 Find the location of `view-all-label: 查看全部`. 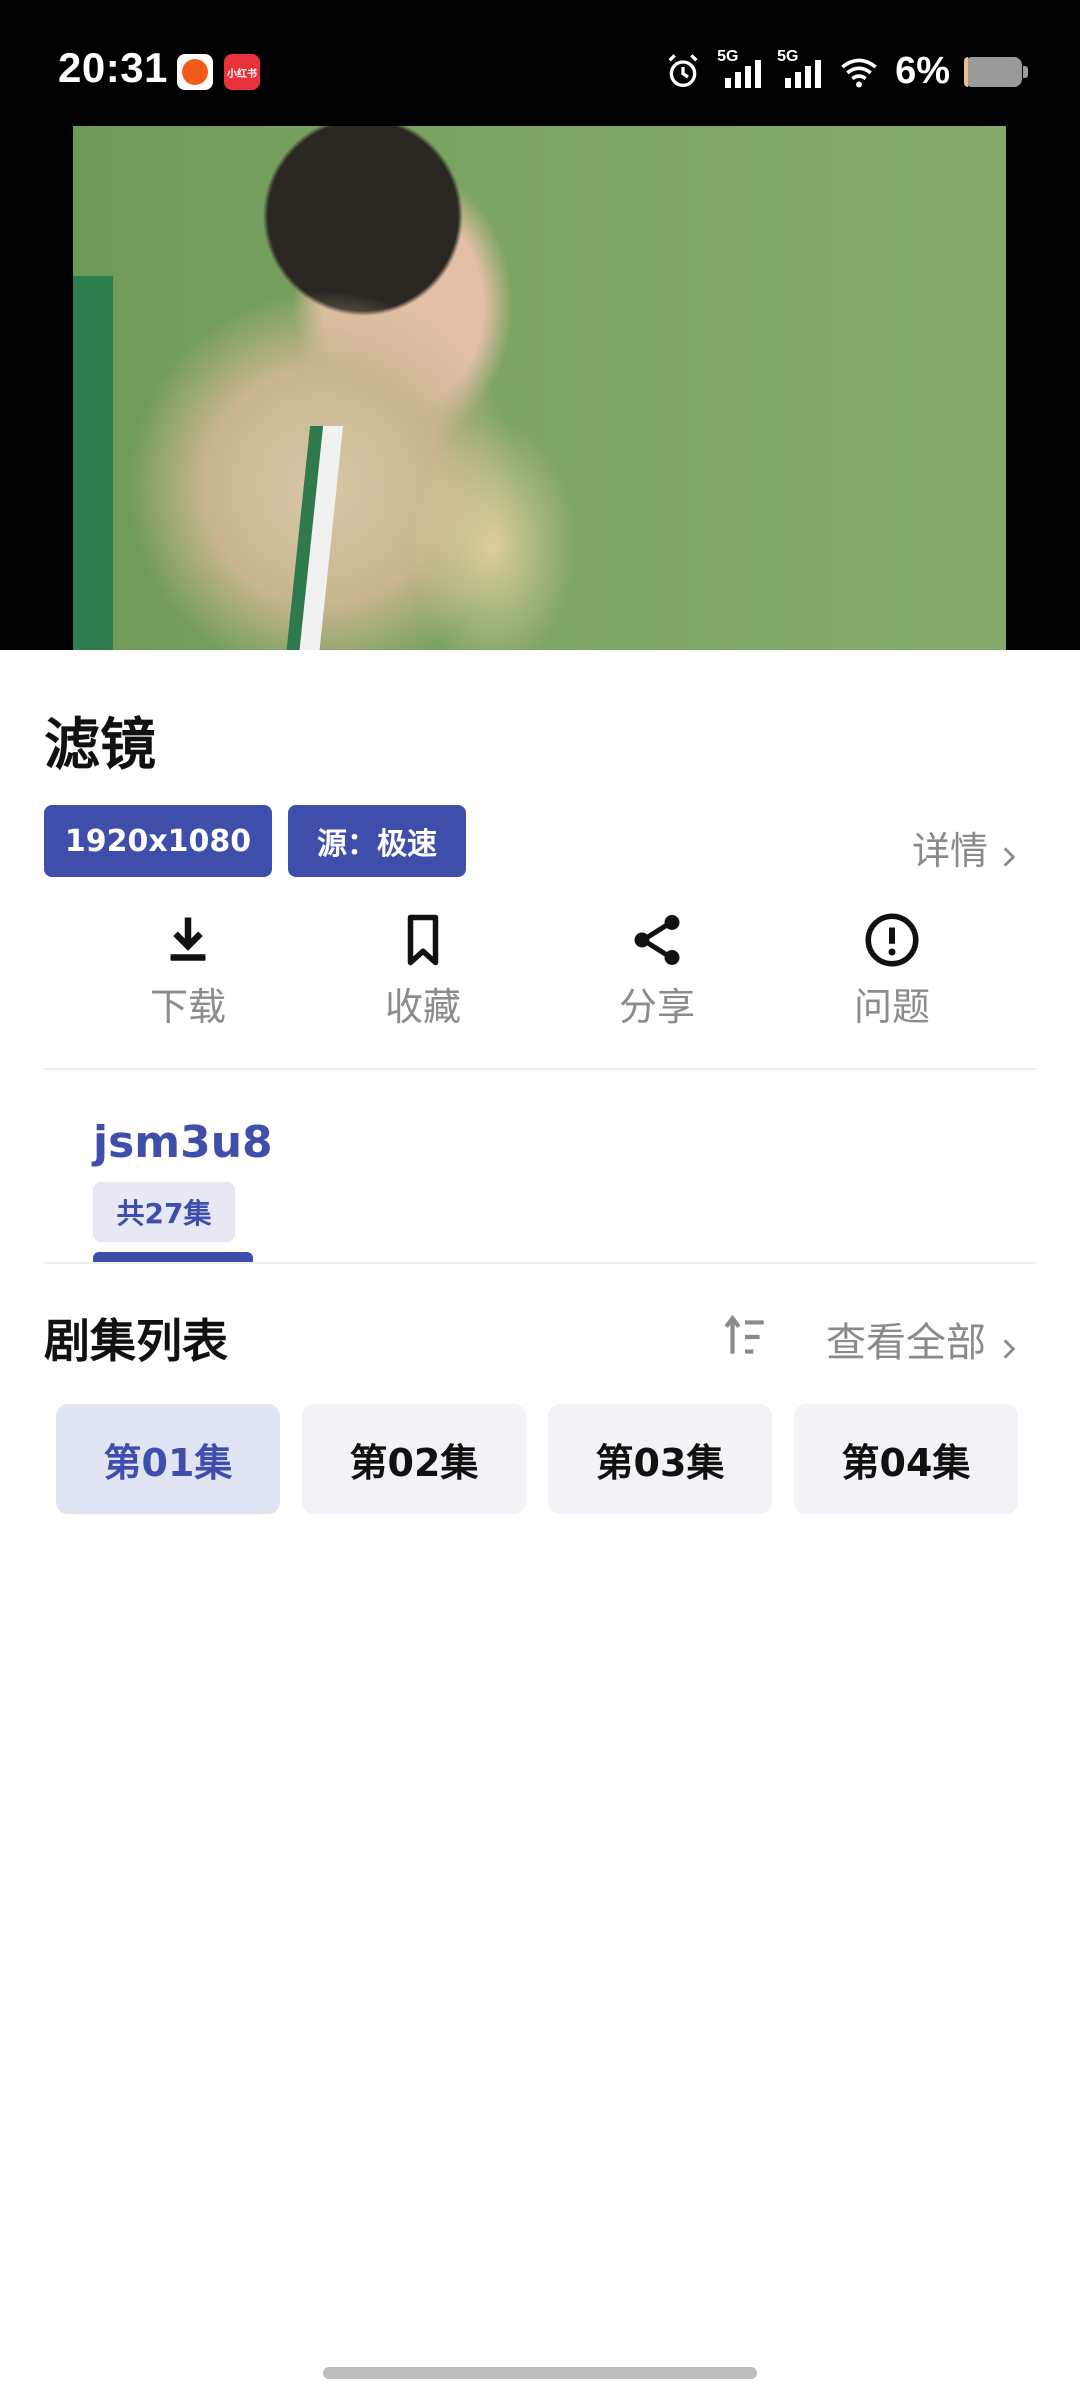

view-all-label: 查看全部 is located at coordinates (906, 1343).